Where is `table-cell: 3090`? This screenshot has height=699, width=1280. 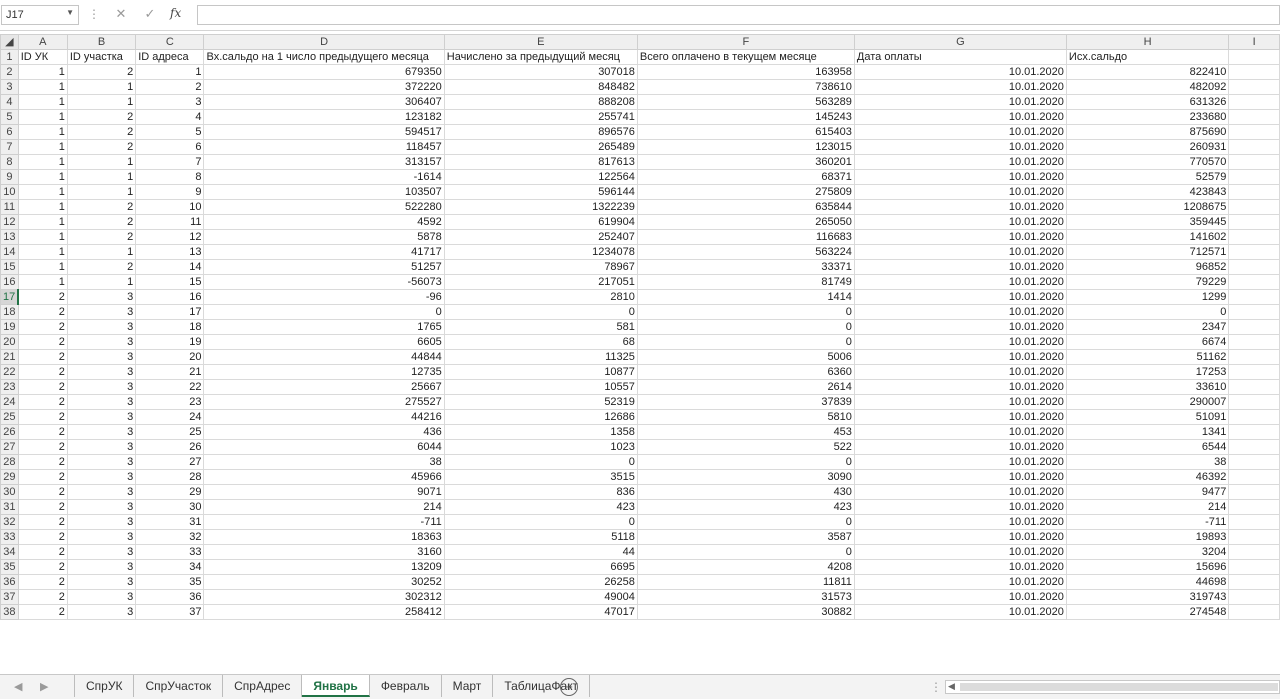
table-cell: 3090 is located at coordinates (745, 477).